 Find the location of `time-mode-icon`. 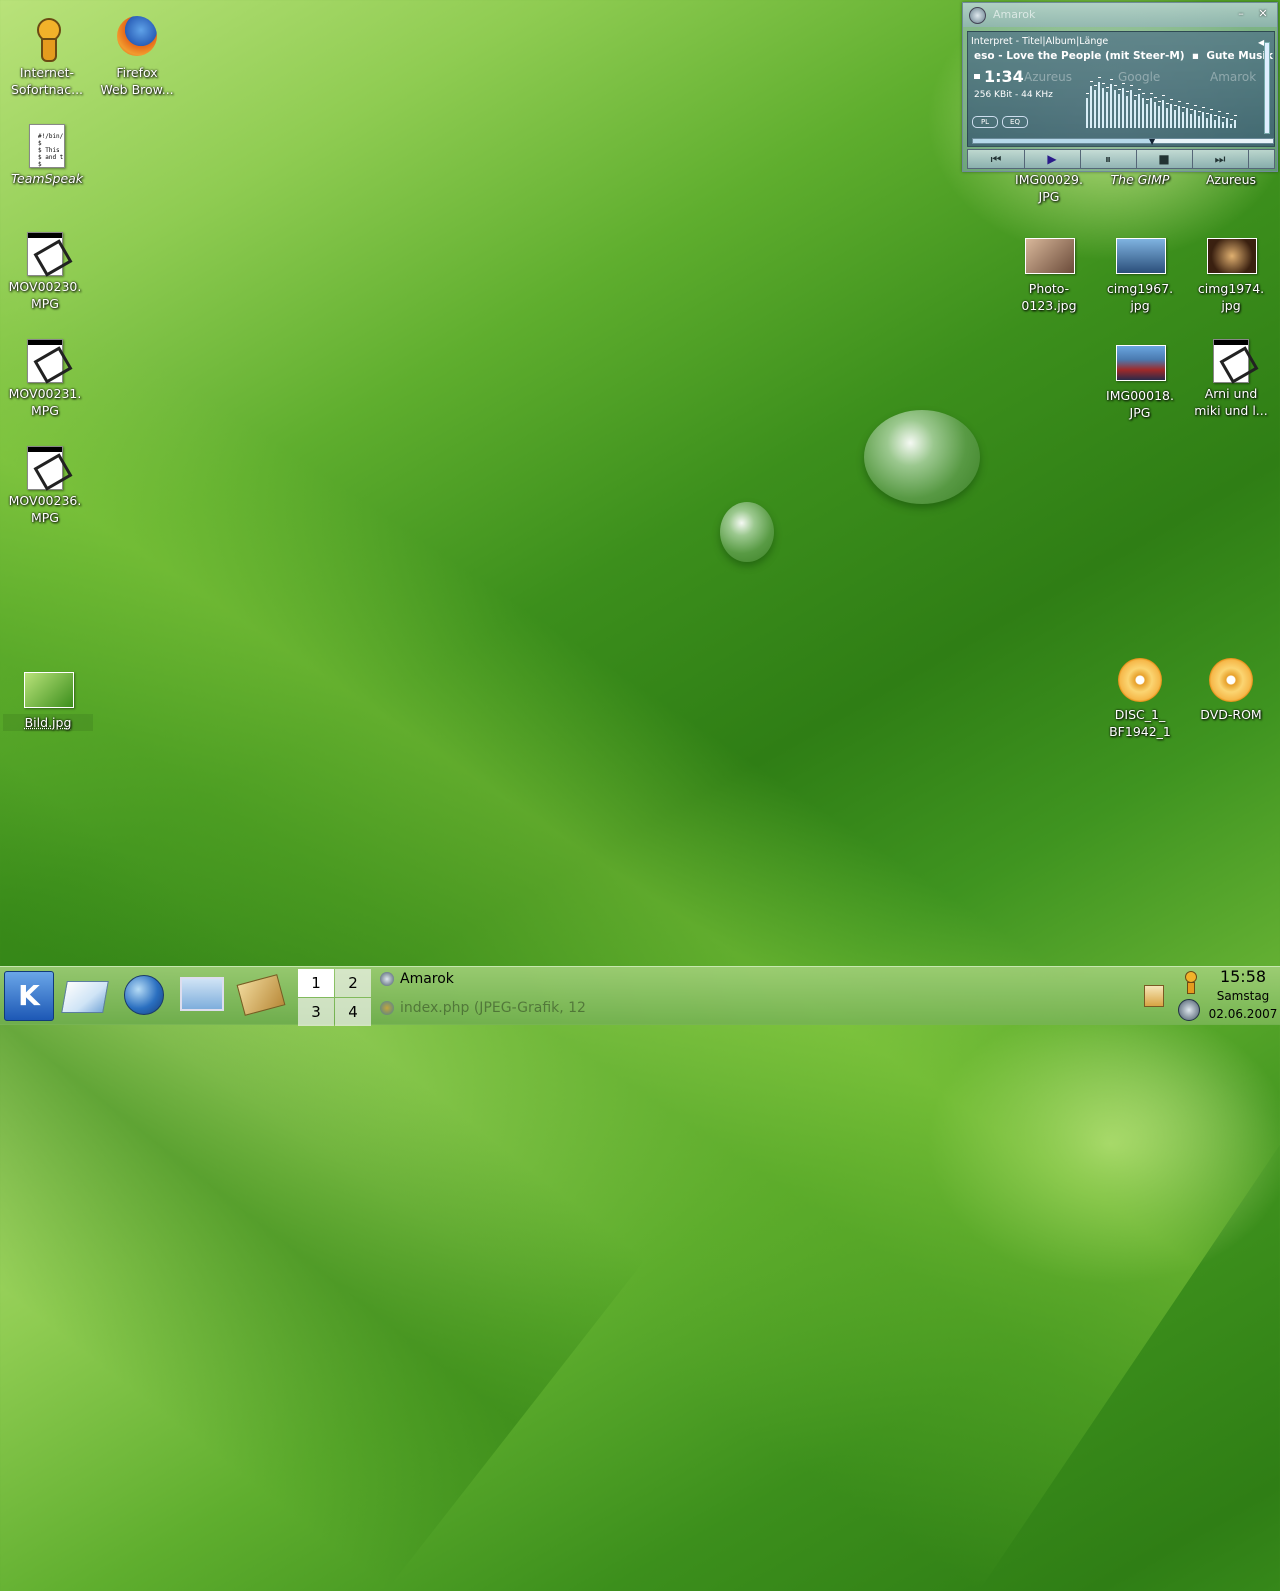

time-mode-icon is located at coordinates (977, 76).